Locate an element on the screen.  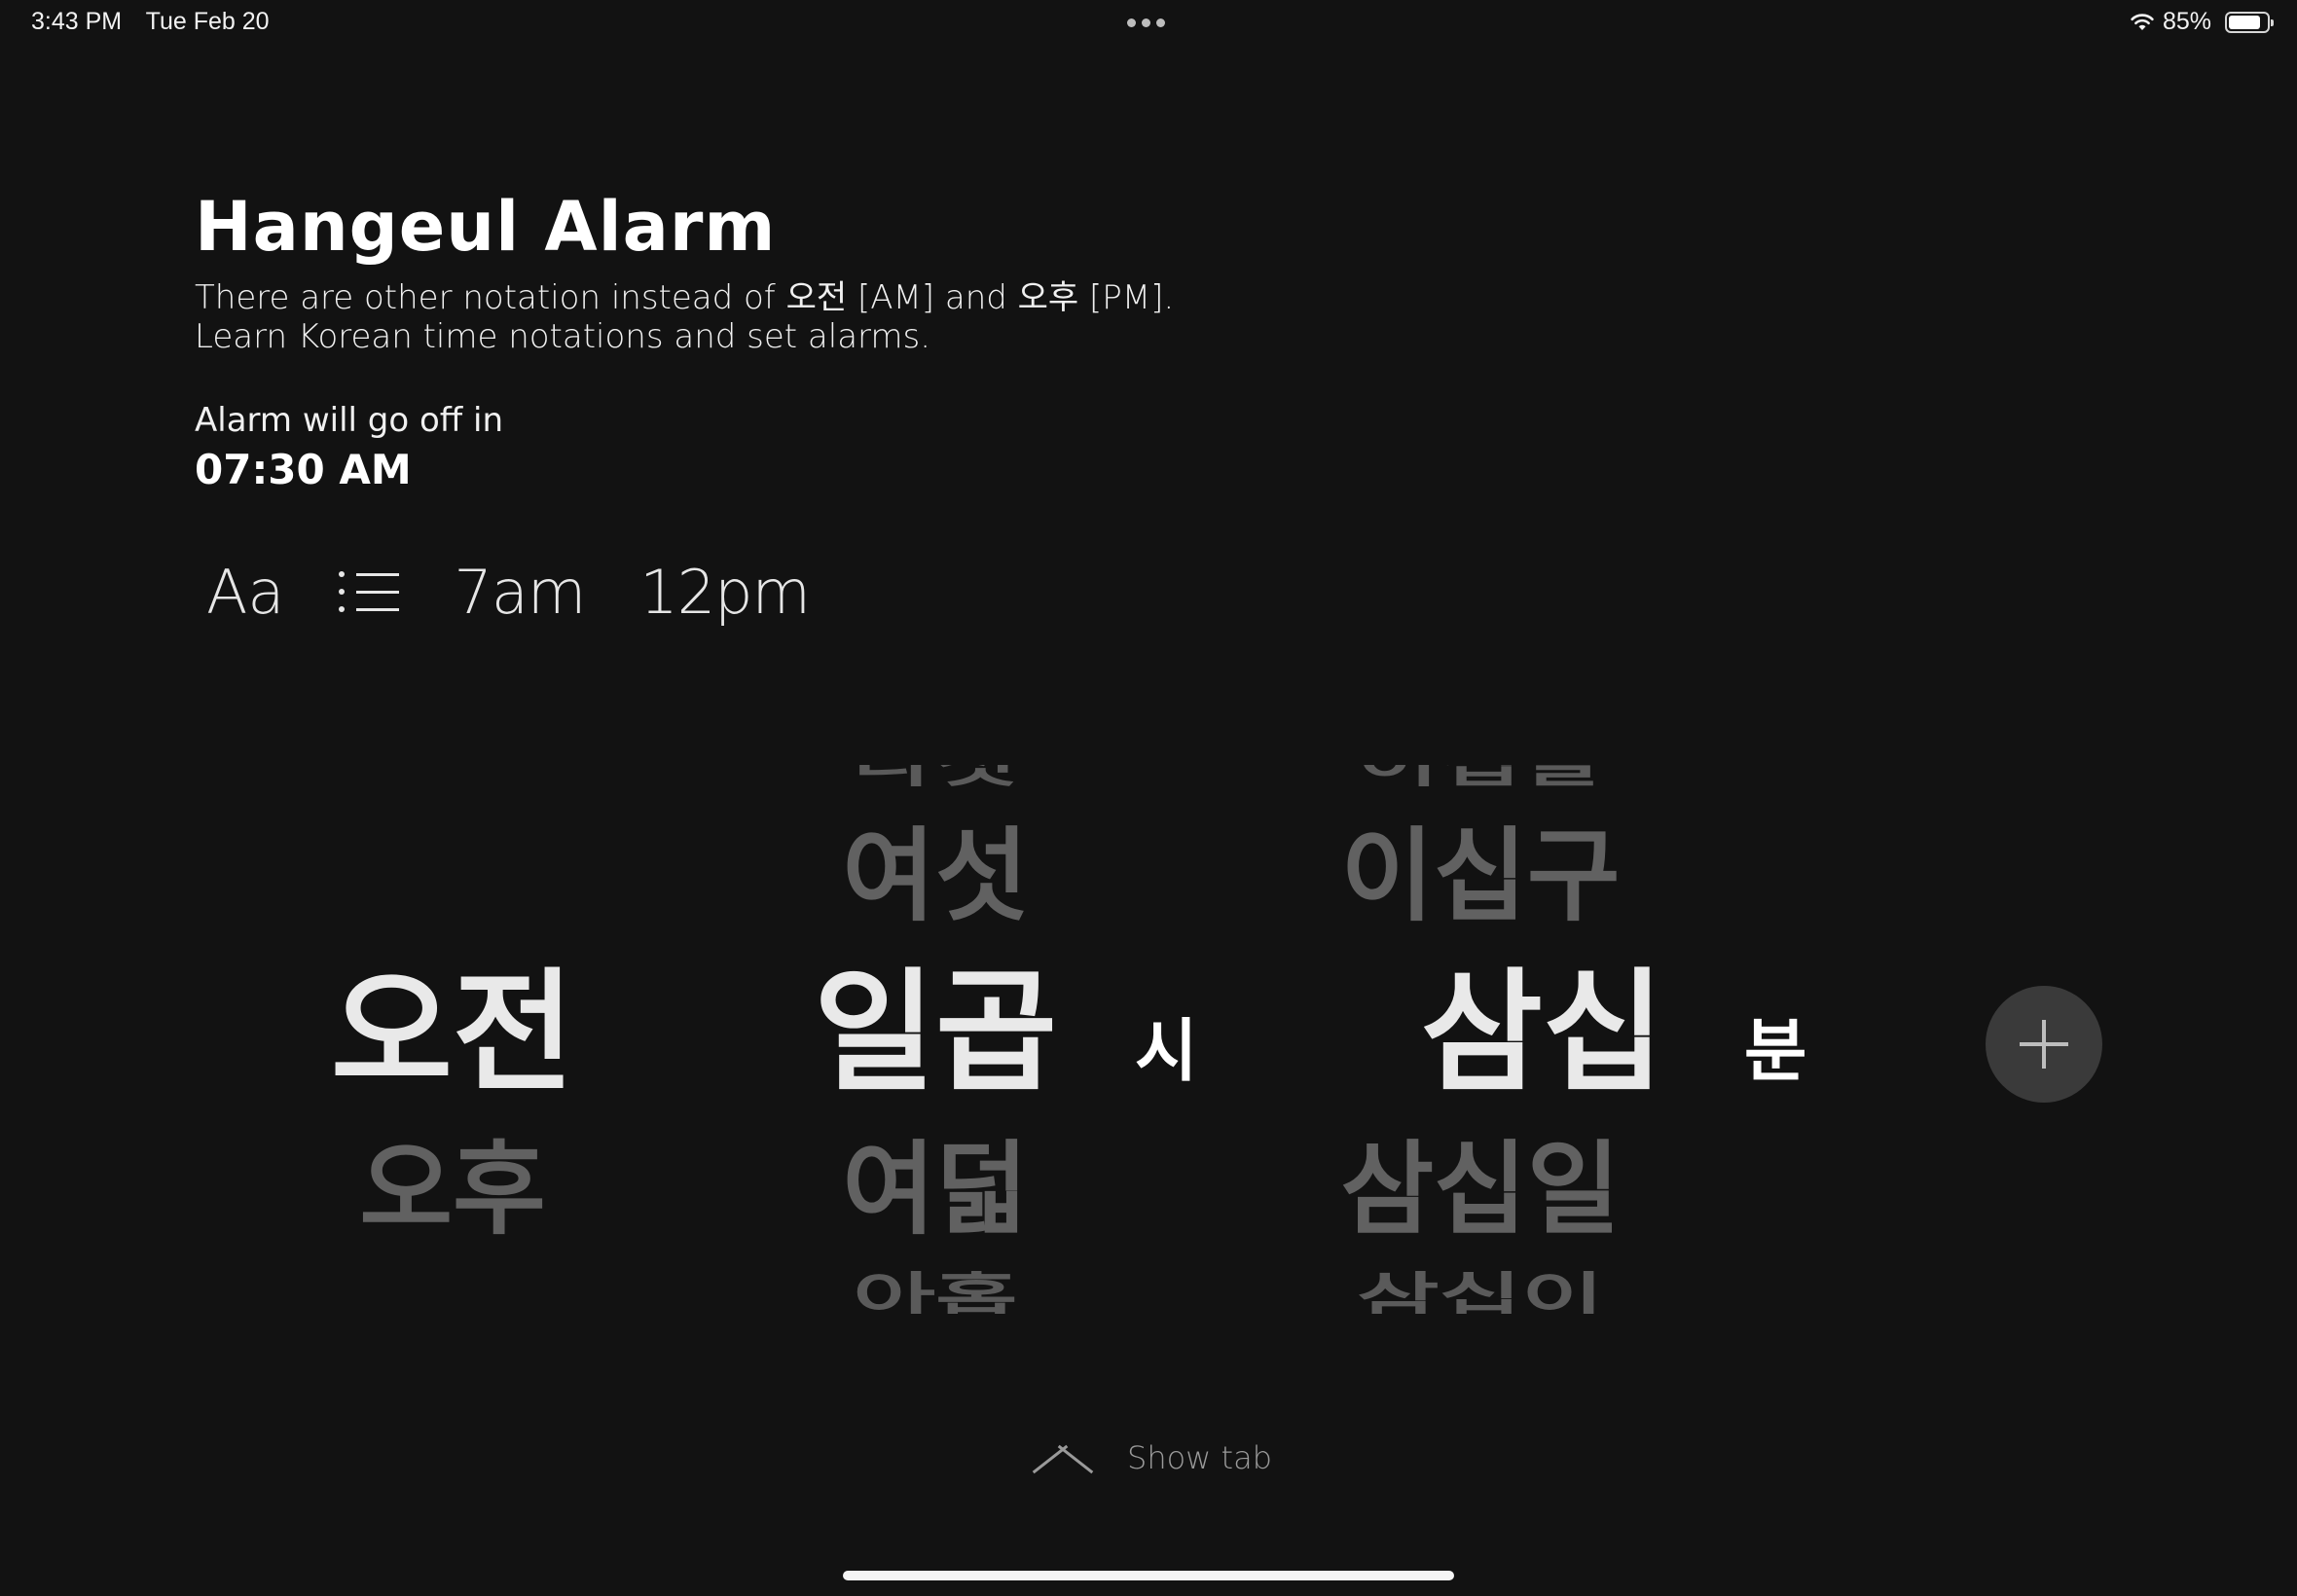
hour-option-far-above: 다섯 is located at coordinates (935, 783).